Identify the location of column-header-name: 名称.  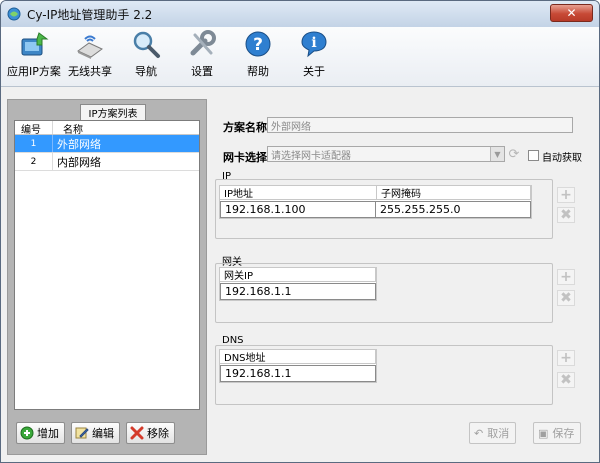
(68, 128).